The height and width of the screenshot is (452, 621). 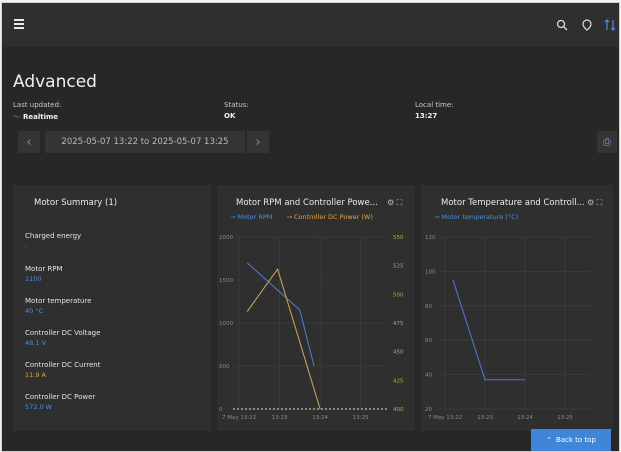 What do you see at coordinates (430, 272) in the screenshot?
I see `y-tick-label: 100` at bounding box center [430, 272].